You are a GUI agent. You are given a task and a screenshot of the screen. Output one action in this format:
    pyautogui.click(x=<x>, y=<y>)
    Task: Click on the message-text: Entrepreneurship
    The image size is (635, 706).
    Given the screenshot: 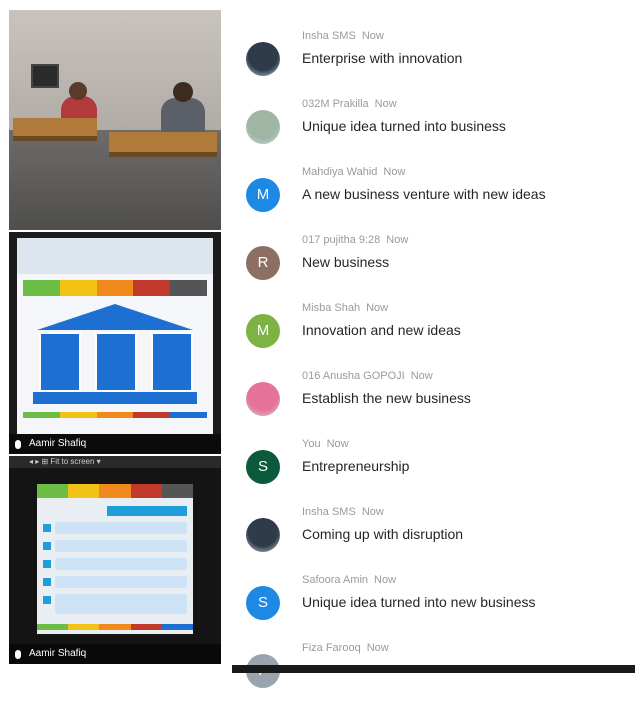 What is the action you would take?
    pyautogui.click(x=356, y=466)
    